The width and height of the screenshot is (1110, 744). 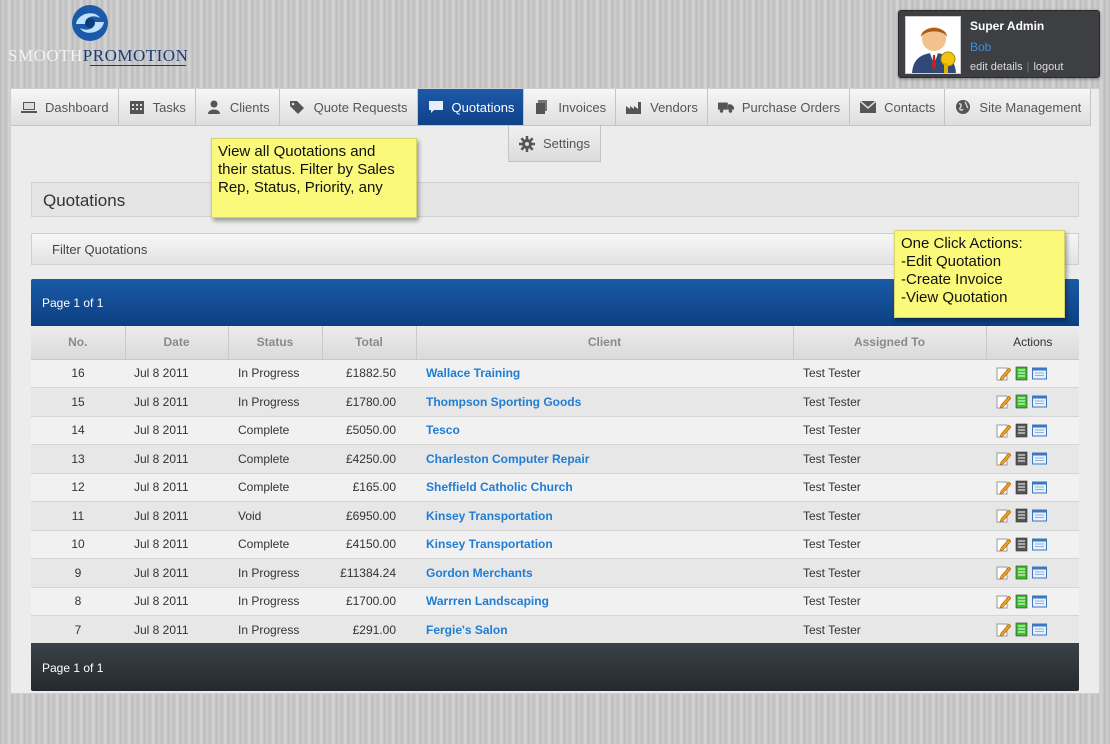 I want to click on column-header-client: Client, so click(x=605, y=343).